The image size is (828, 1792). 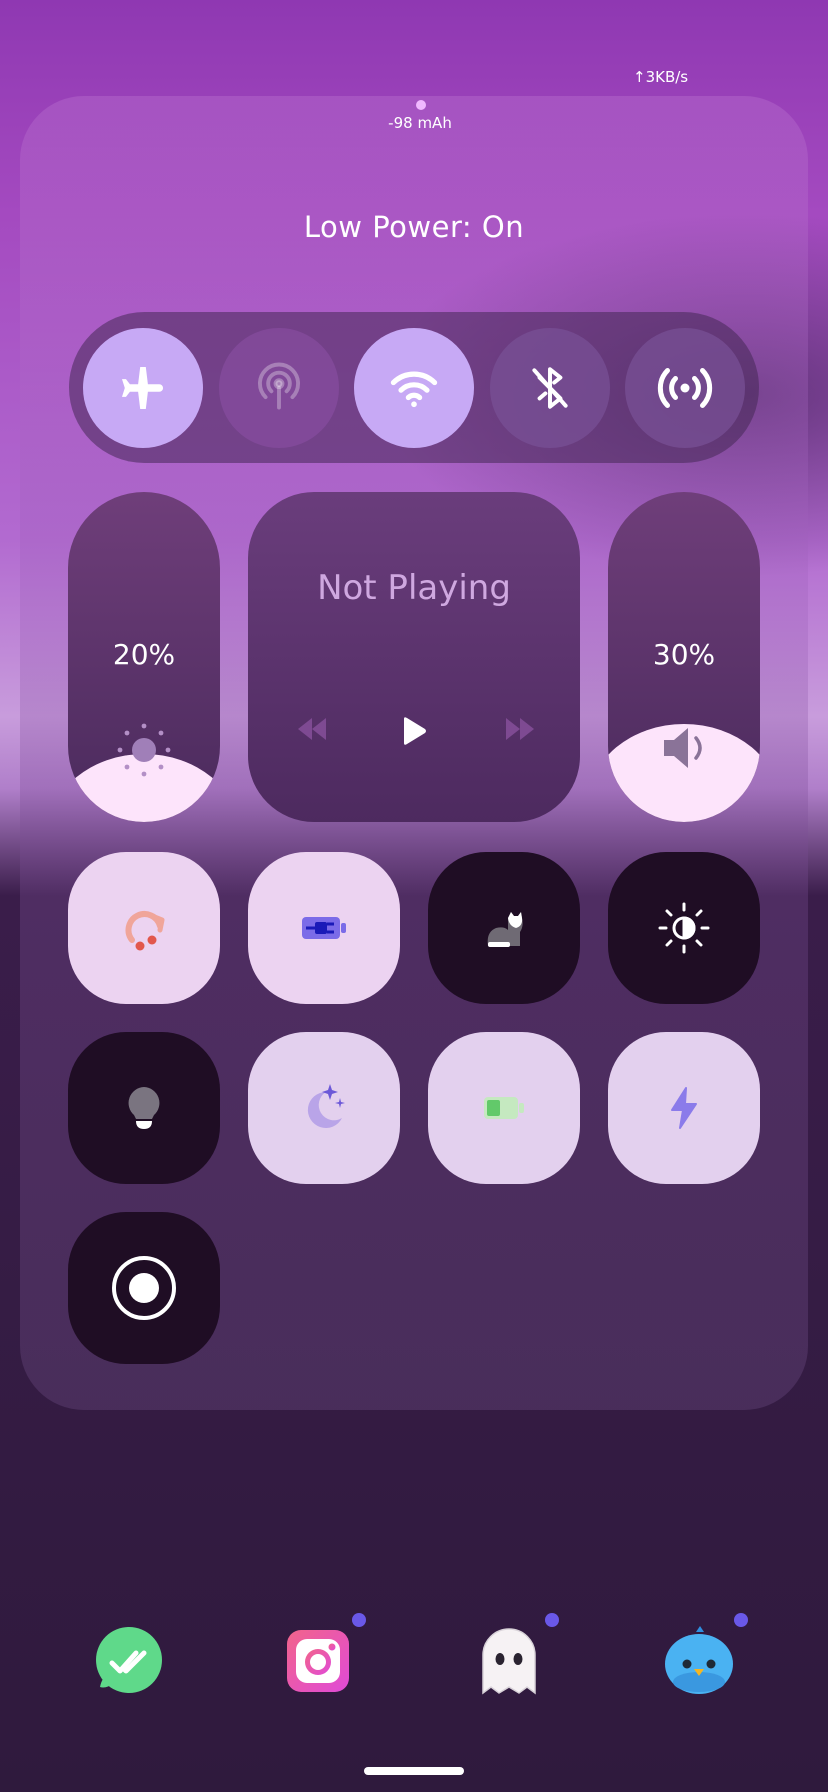 I want to click on rotate-icon, so click(x=145, y=931).